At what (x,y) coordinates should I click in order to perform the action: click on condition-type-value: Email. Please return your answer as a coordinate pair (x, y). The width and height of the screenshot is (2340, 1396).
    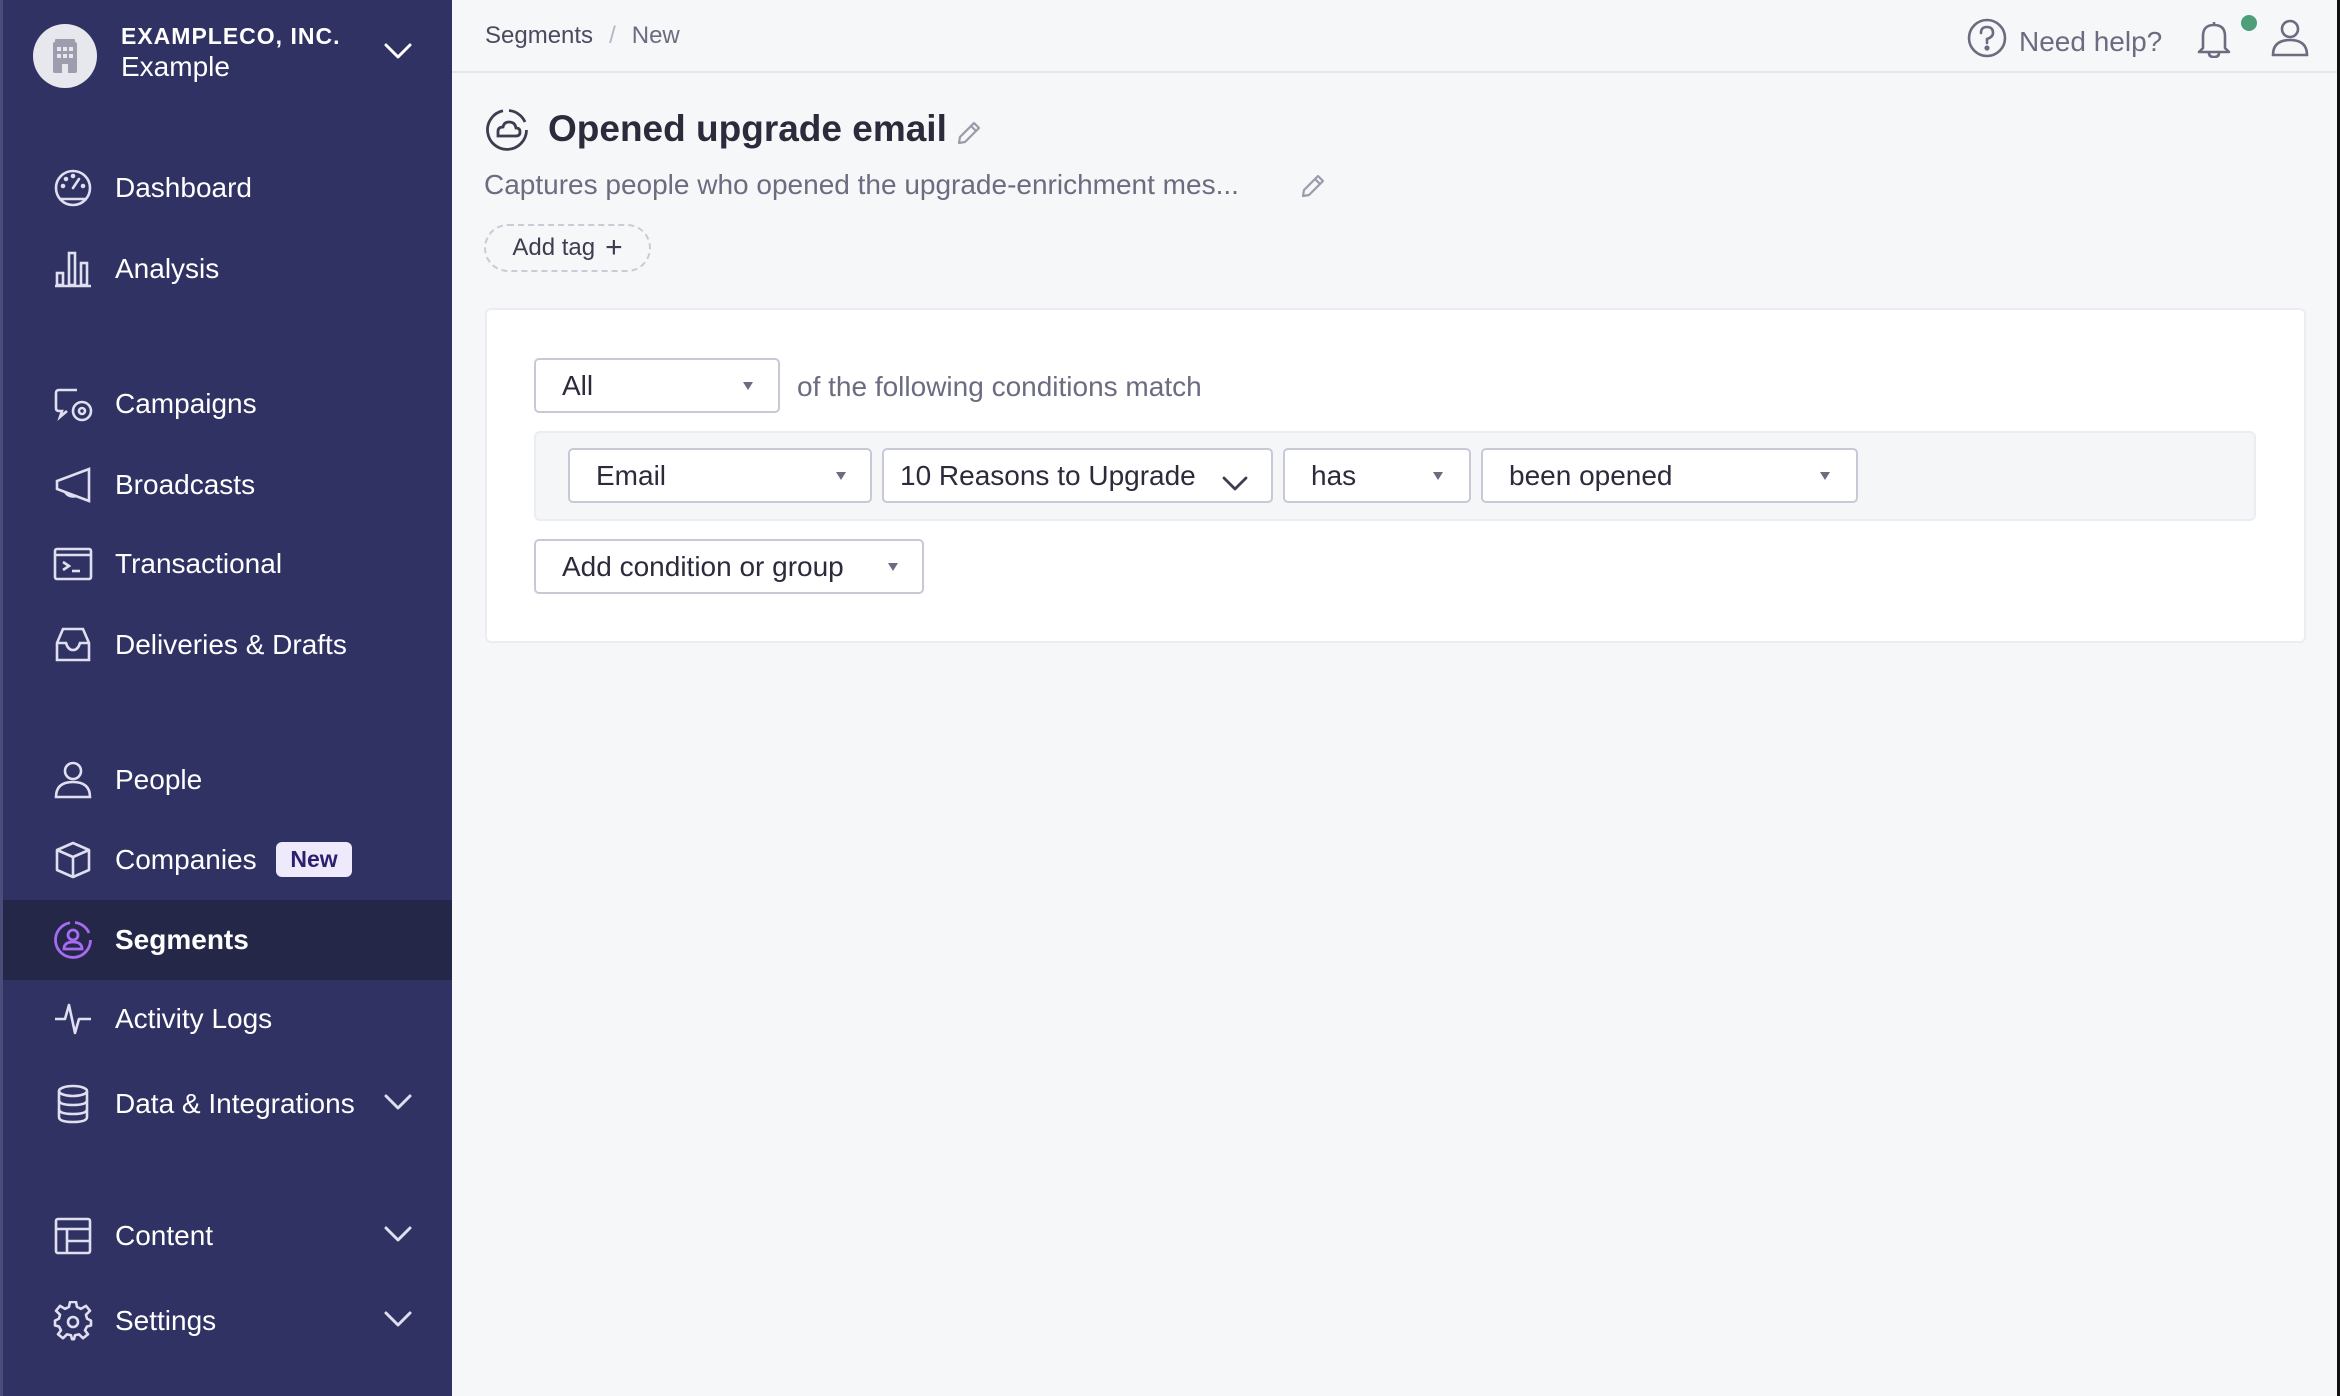
    Looking at the image, I should click on (631, 475).